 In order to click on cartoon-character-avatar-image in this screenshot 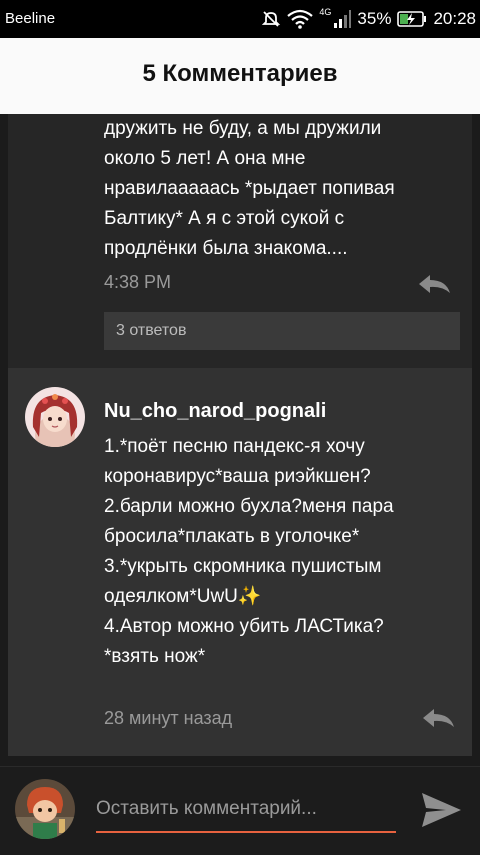, I will do `click(45, 809)`.